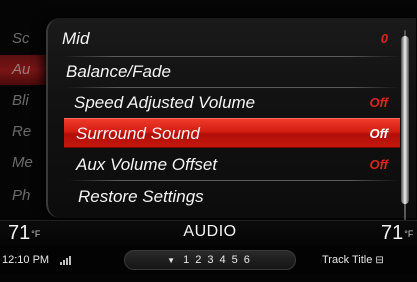 The width and height of the screenshot is (417, 282). Describe the element at coordinates (234, 180) in the screenshot. I see `menu-divider` at that location.